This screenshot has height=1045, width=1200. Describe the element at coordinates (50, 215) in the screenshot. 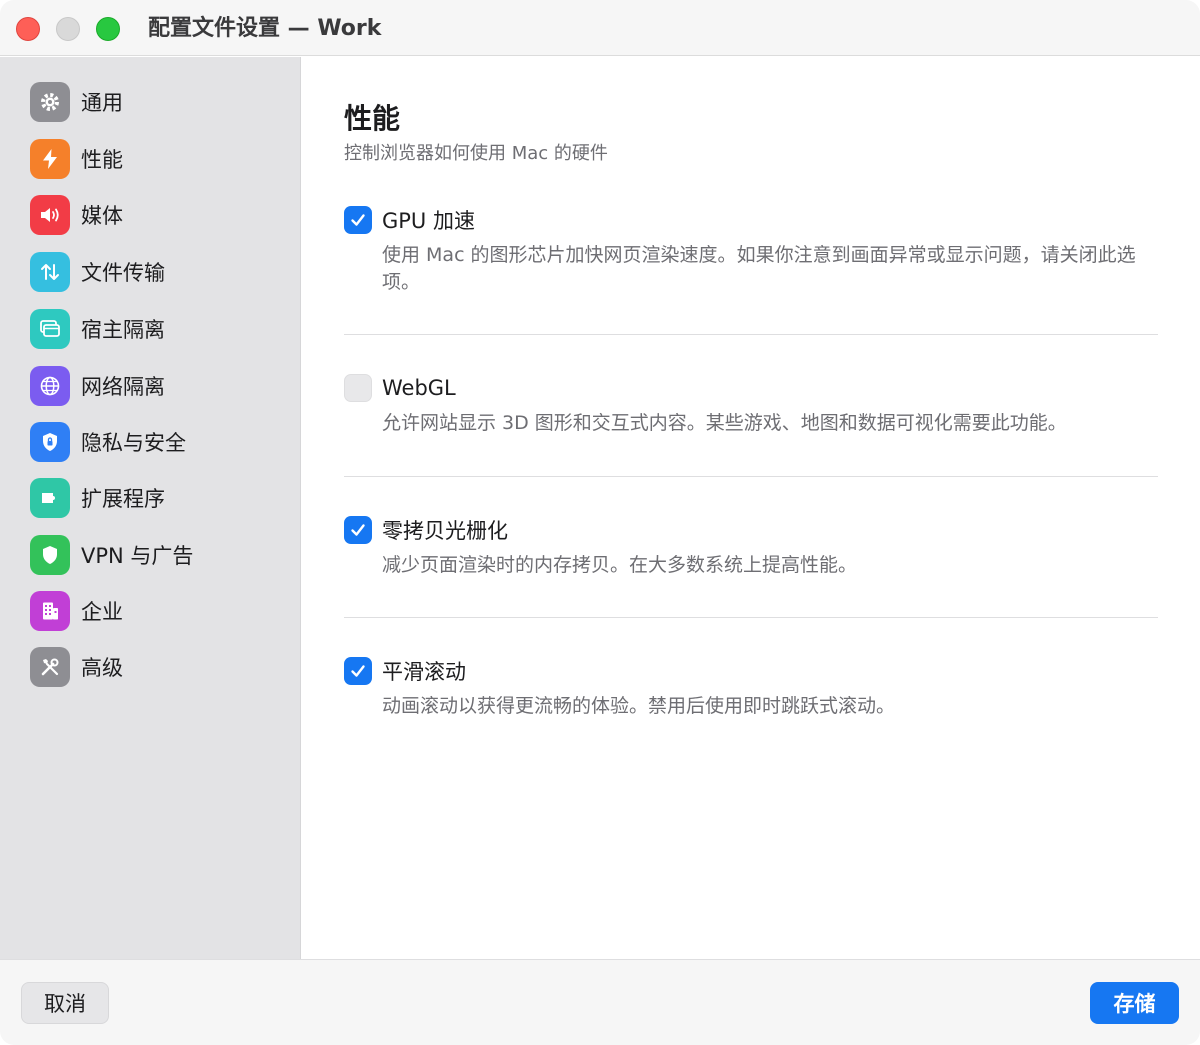

I see `speaker-icon` at that location.